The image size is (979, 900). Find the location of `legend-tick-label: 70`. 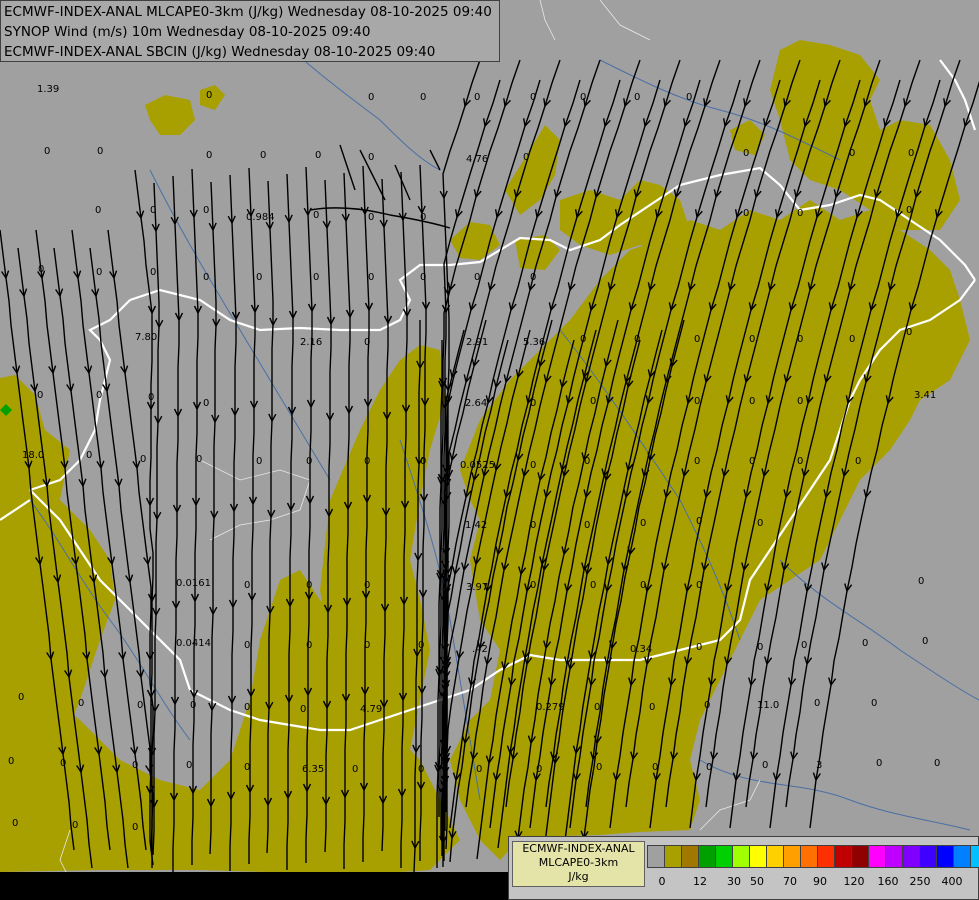

legend-tick-label: 70 is located at coordinates (790, 881).